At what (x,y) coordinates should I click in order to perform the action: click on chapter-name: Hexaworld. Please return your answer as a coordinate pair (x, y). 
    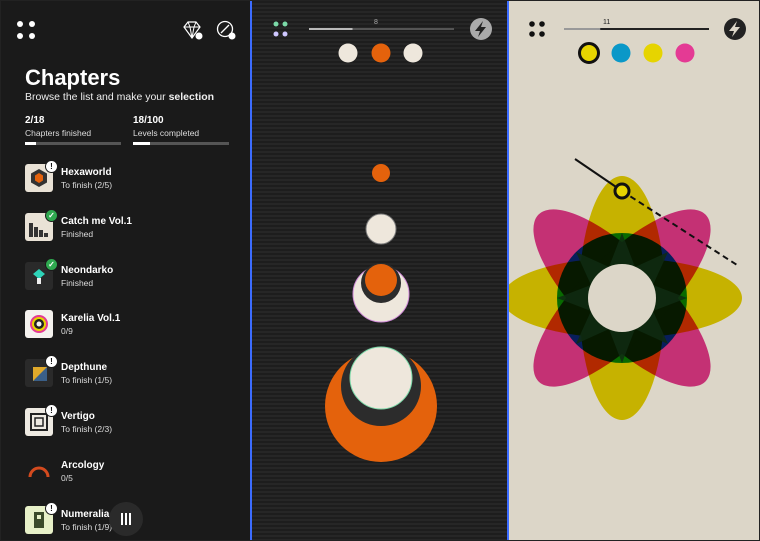
    Looking at the image, I should click on (86, 172).